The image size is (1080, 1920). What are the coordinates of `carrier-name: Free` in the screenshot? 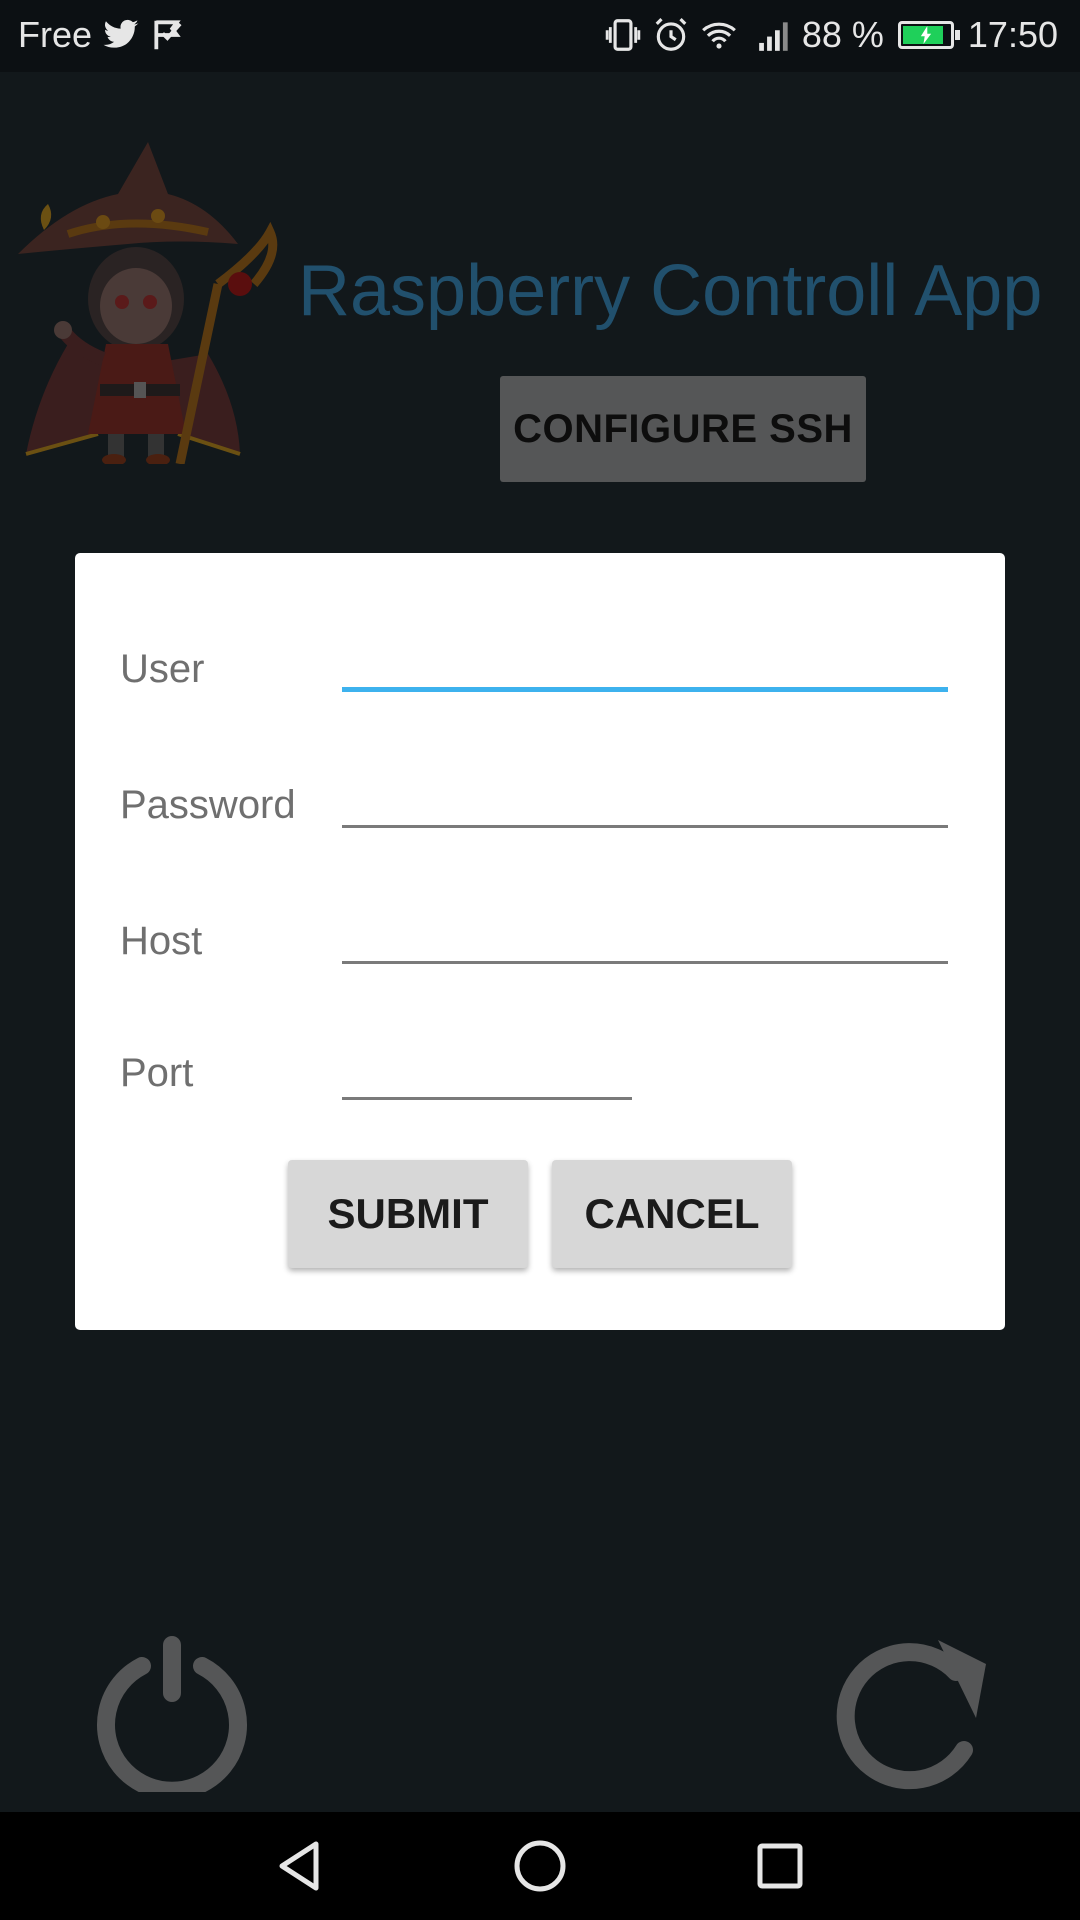 It's located at (55, 34).